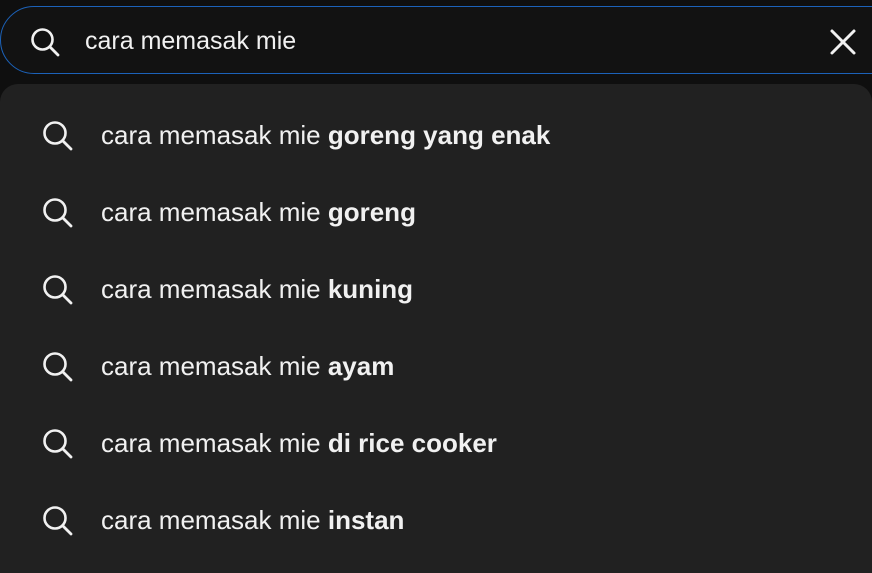  I want to click on suggestion-completion: goreng, so click(371, 212).